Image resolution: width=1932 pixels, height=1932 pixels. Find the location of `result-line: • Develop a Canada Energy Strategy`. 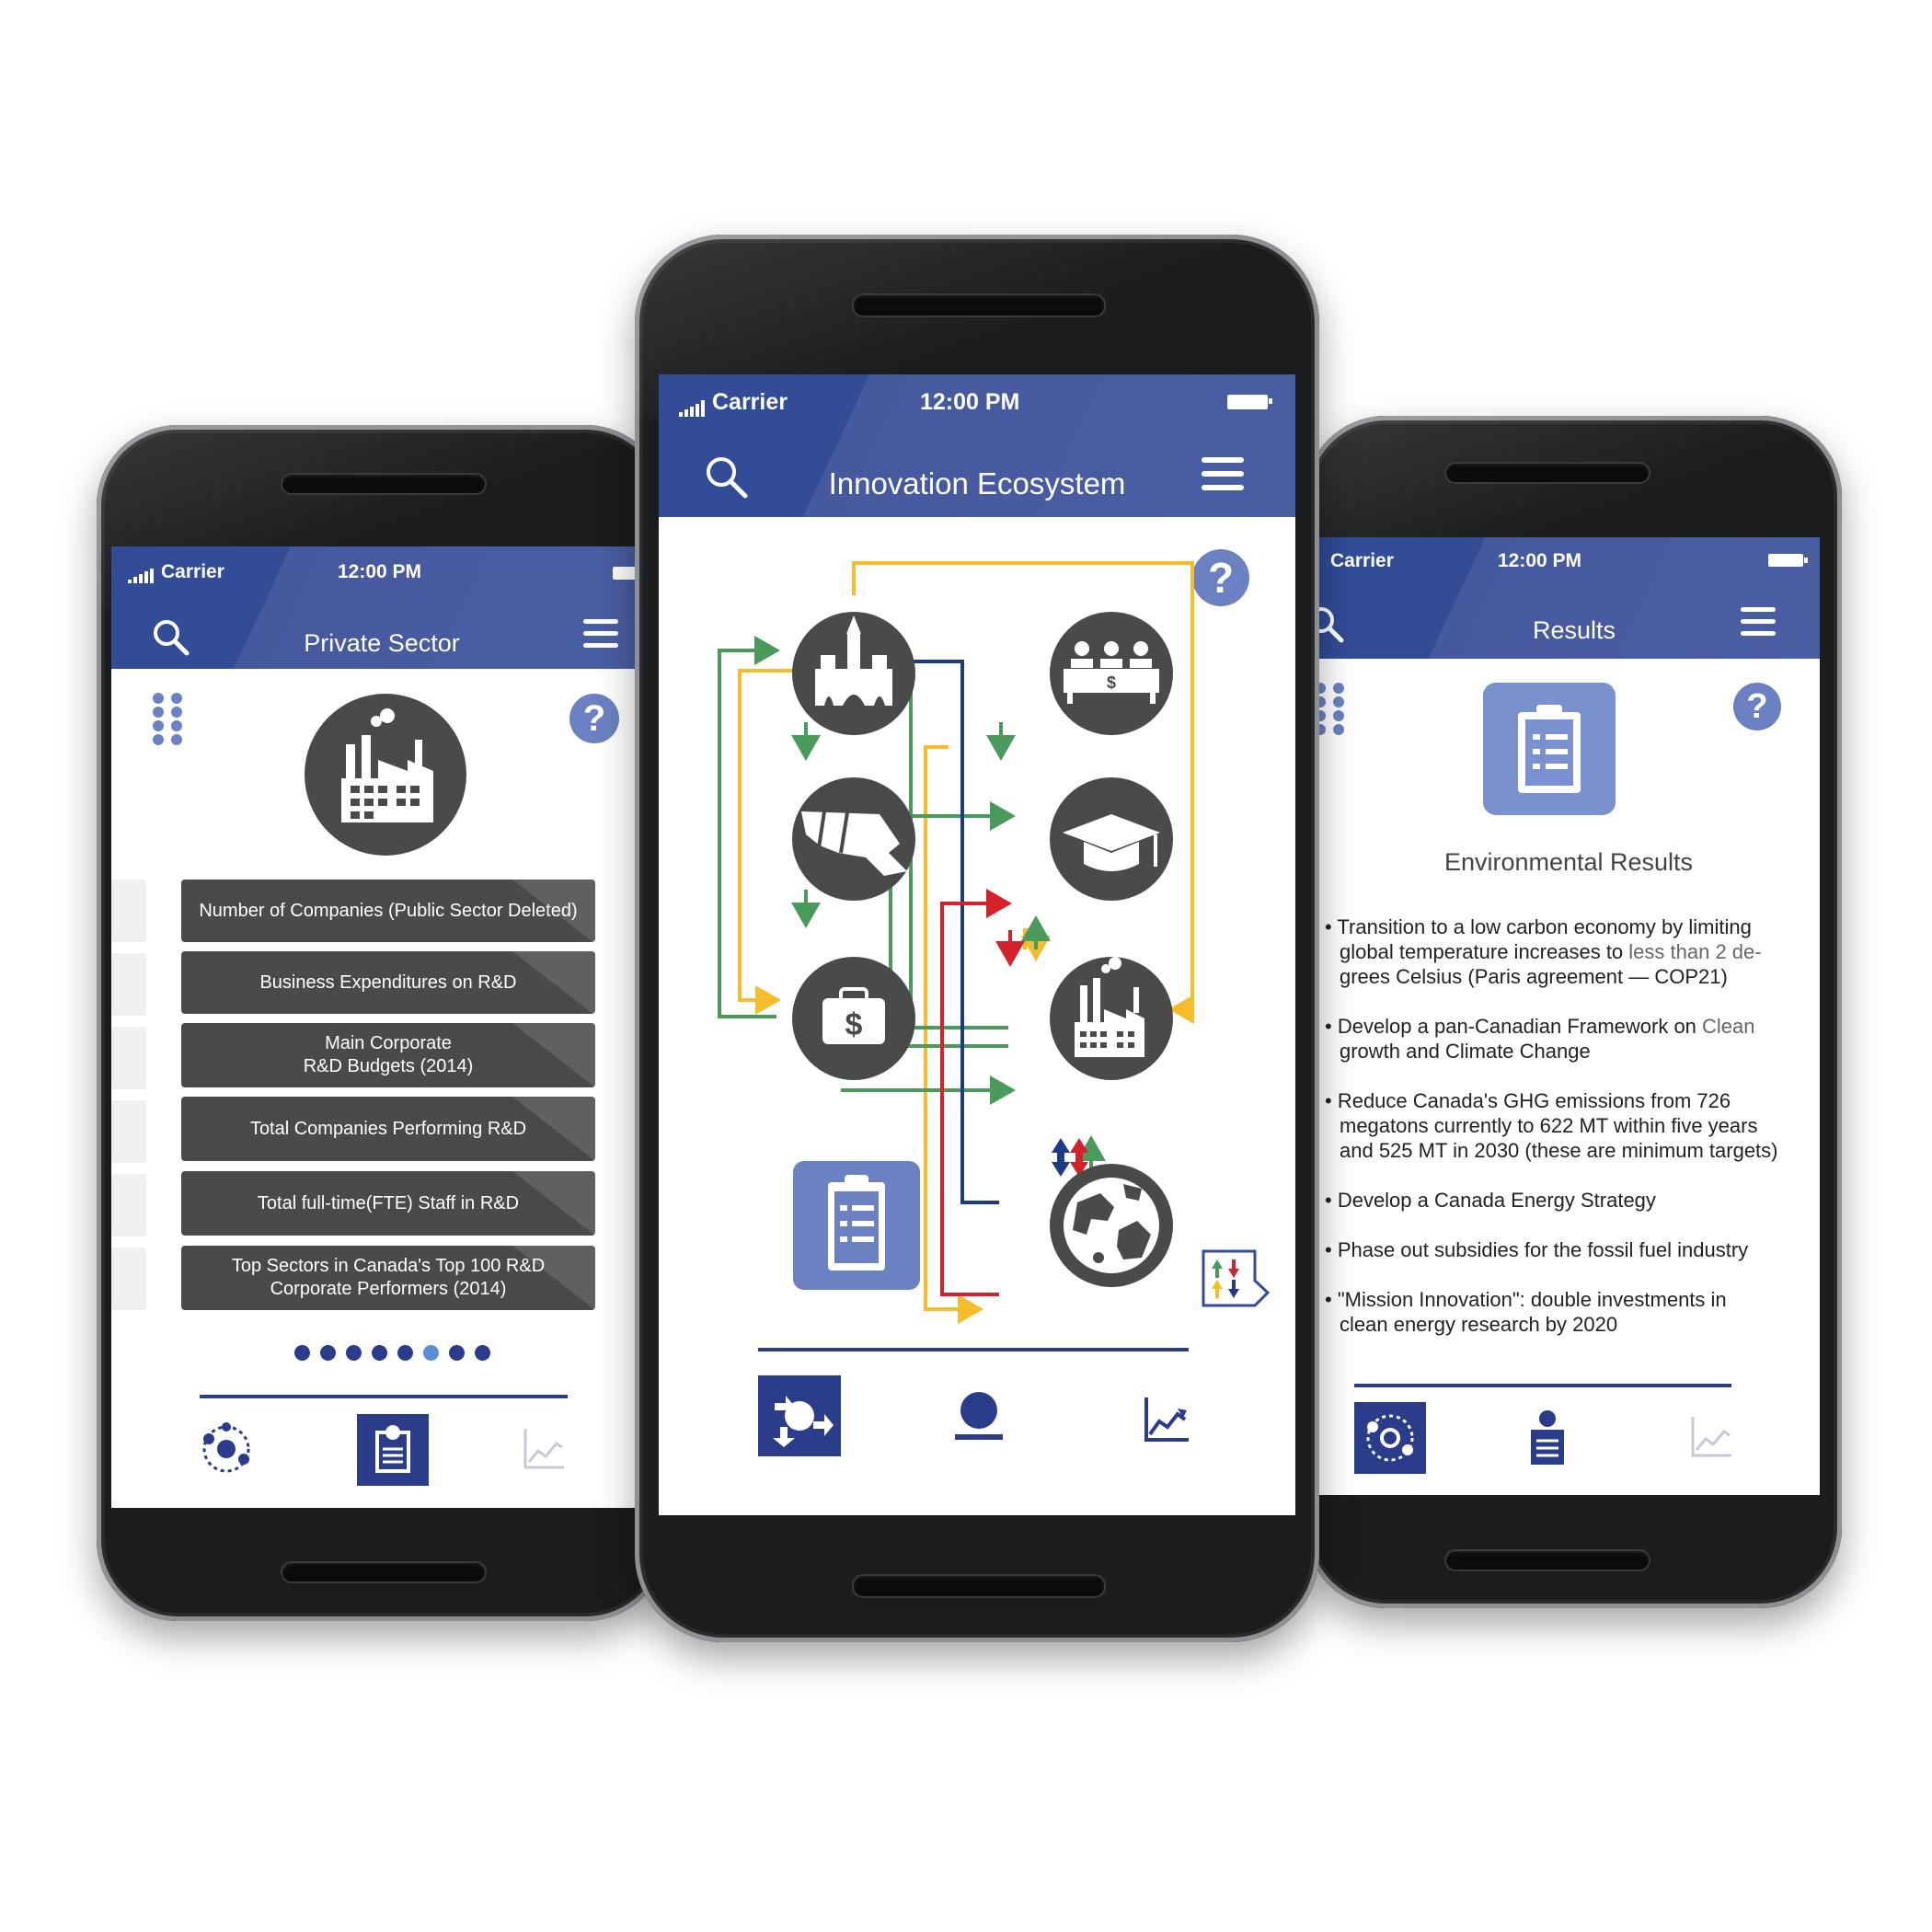

result-line: • Develop a Canada Energy Strategy is located at coordinates (1490, 1200).